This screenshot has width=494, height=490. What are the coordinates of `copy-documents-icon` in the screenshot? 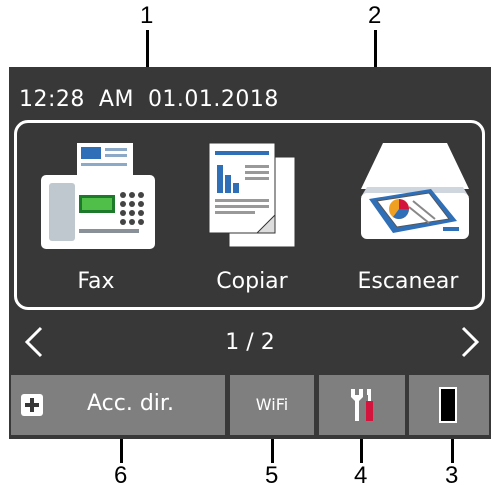 It's located at (252, 195).